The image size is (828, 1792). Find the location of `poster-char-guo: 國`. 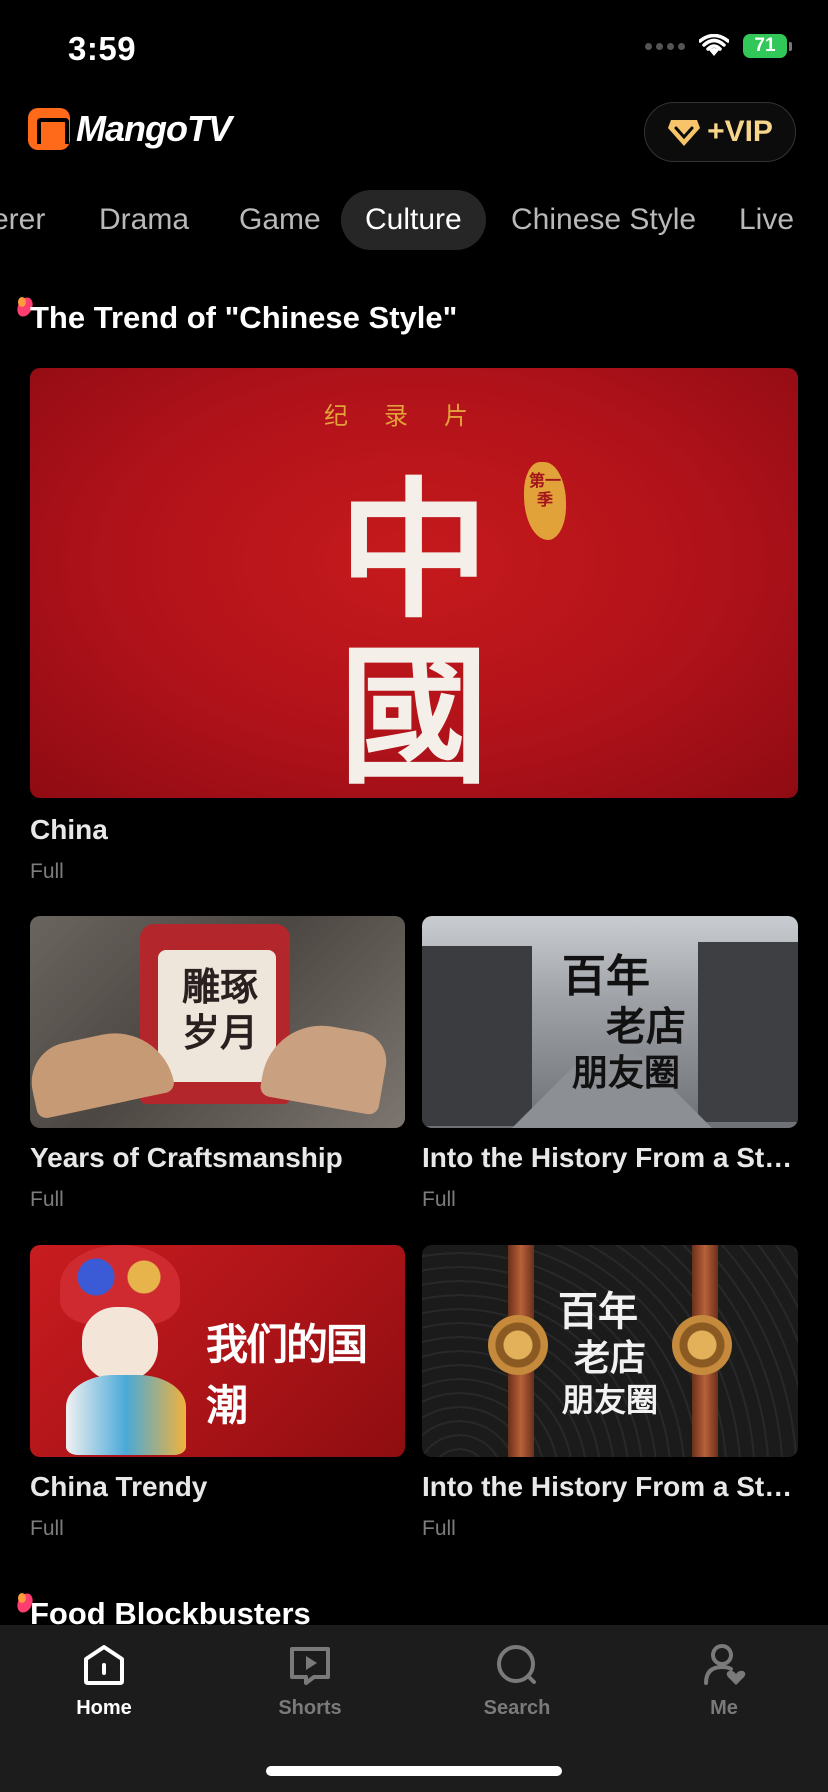

poster-char-guo: 國 is located at coordinates (414, 713).